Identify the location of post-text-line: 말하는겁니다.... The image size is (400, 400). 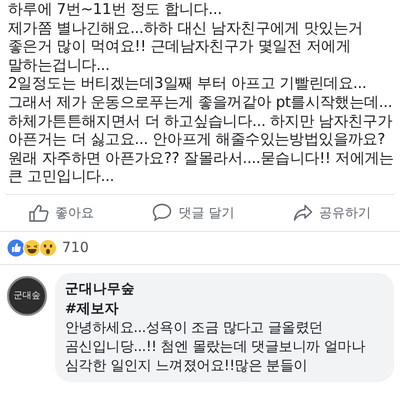
(59, 65).